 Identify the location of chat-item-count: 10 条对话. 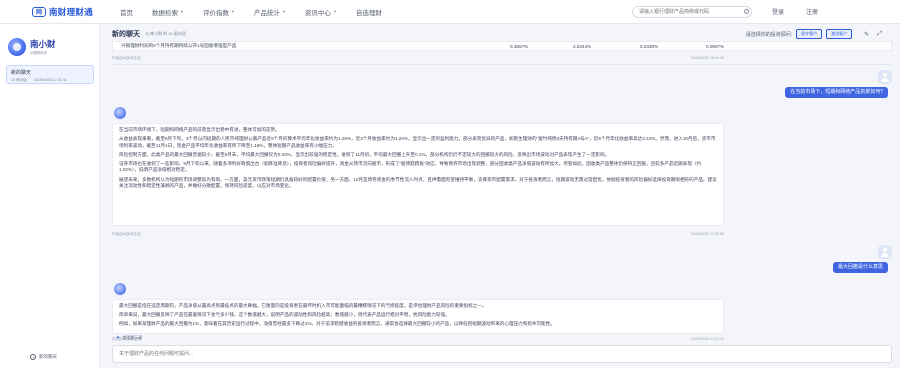
(19, 80).